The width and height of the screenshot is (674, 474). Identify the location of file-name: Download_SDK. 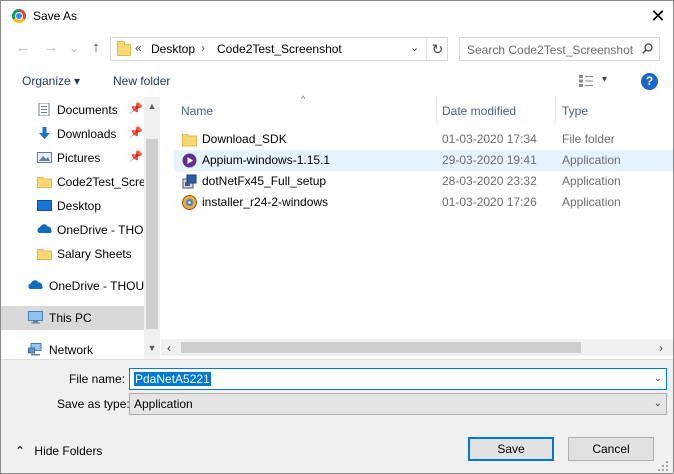
(244, 139).